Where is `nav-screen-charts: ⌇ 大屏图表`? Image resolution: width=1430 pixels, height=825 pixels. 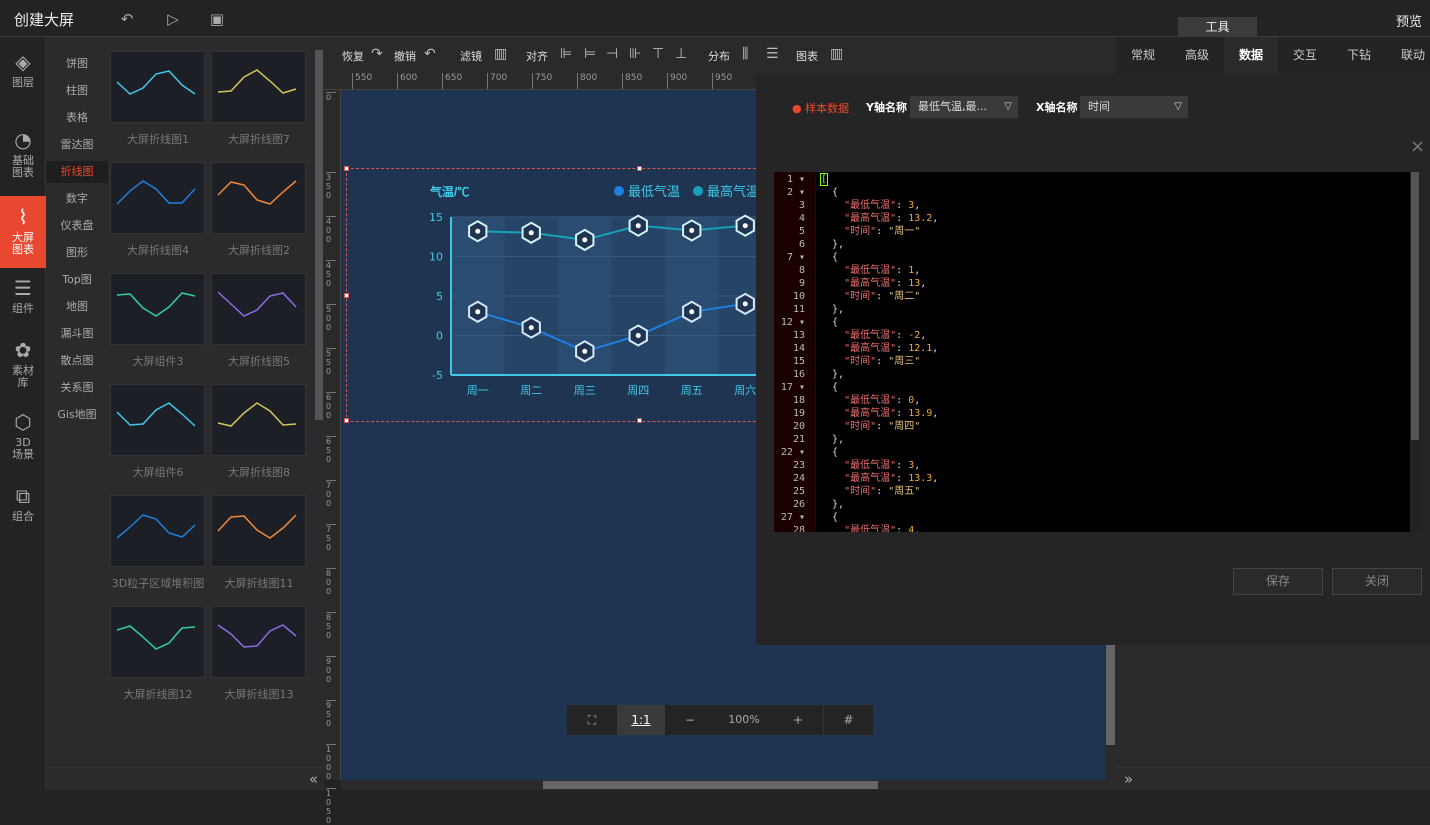
nav-screen-charts: ⌇ 大屏图表 is located at coordinates (23, 232).